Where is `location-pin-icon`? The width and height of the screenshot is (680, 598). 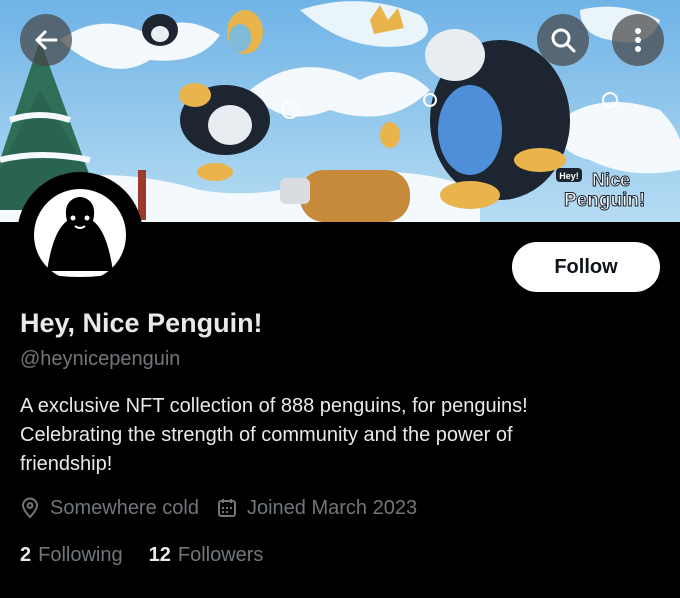 location-pin-icon is located at coordinates (30, 508).